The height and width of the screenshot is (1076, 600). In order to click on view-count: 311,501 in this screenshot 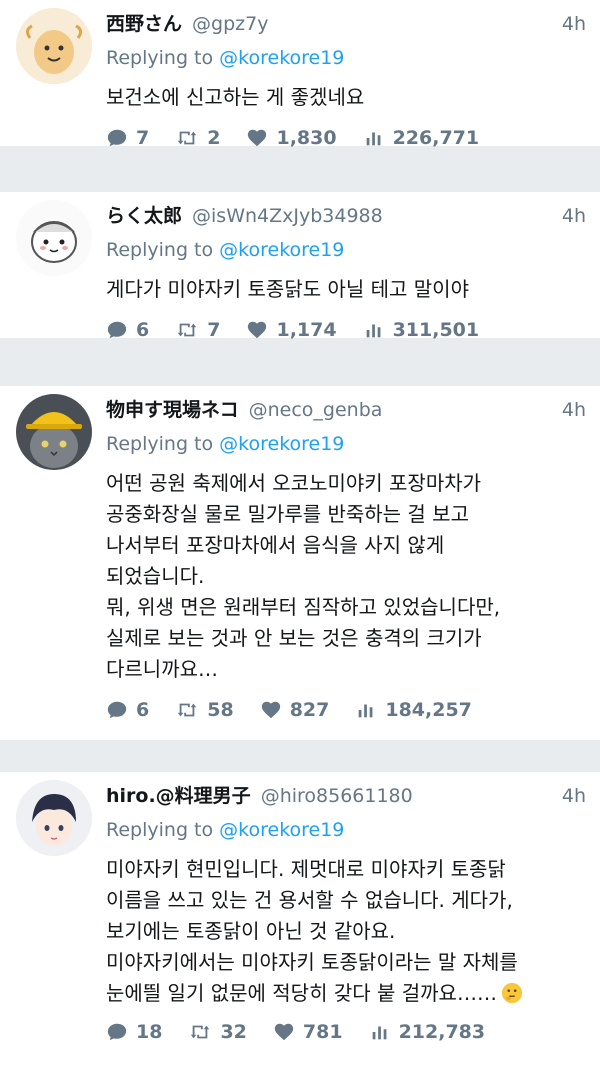, I will do `click(436, 330)`.